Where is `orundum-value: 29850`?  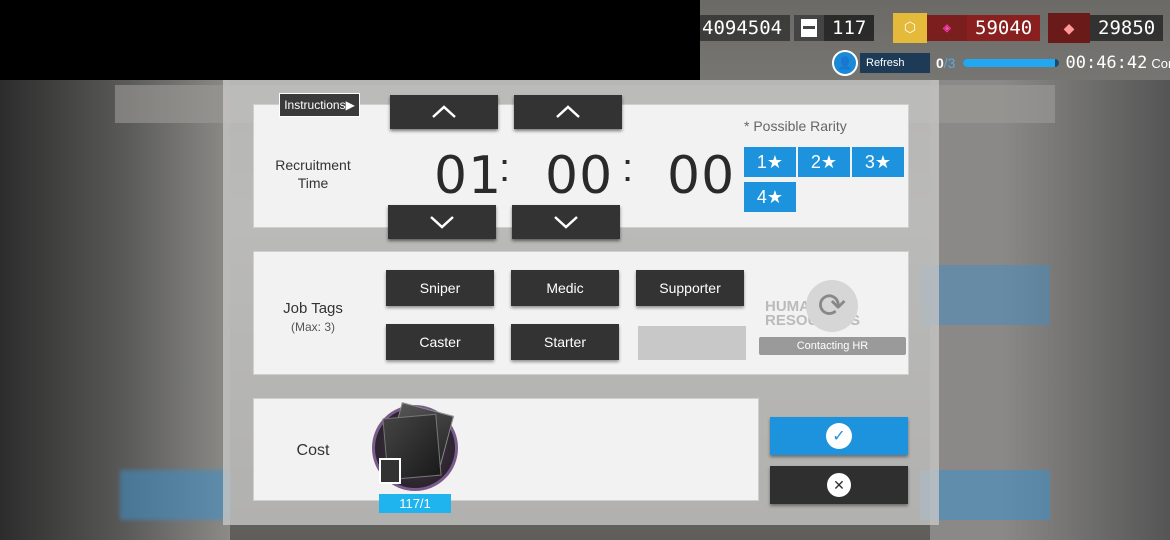
orundum-value: 29850 is located at coordinates (1127, 28).